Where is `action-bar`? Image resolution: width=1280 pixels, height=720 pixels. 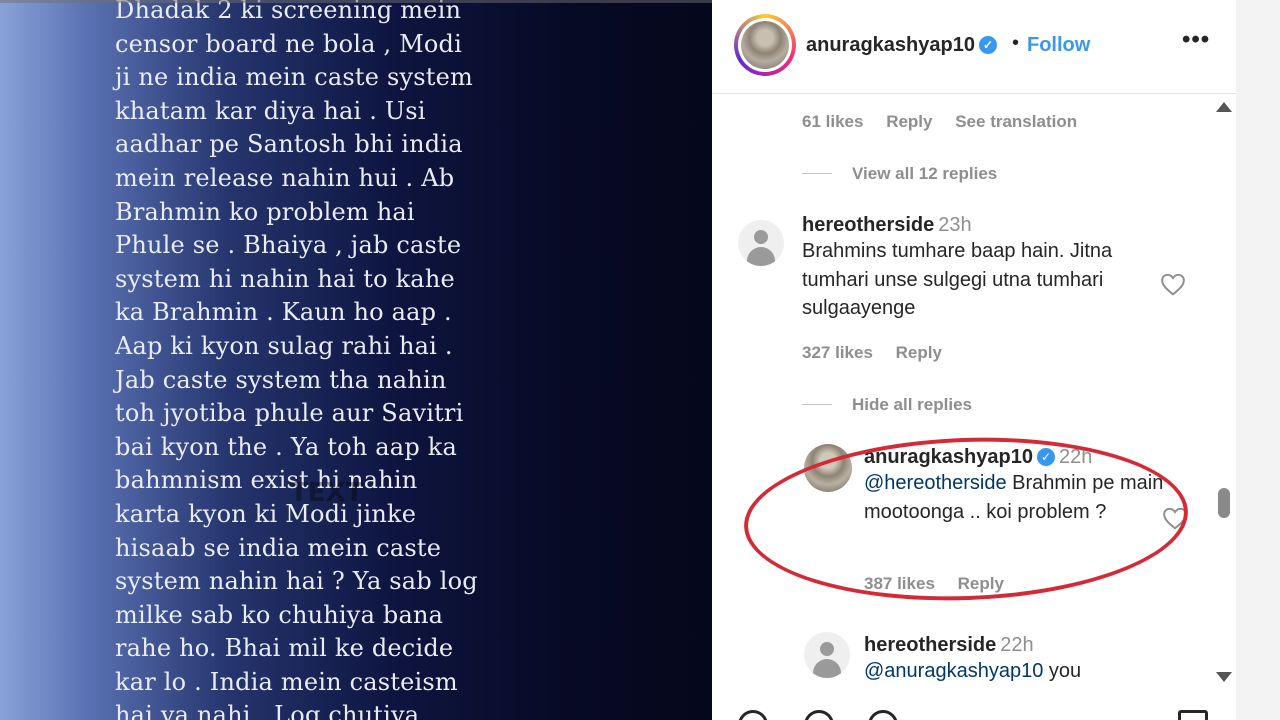 action-bar is located at coordinates (974, 713).